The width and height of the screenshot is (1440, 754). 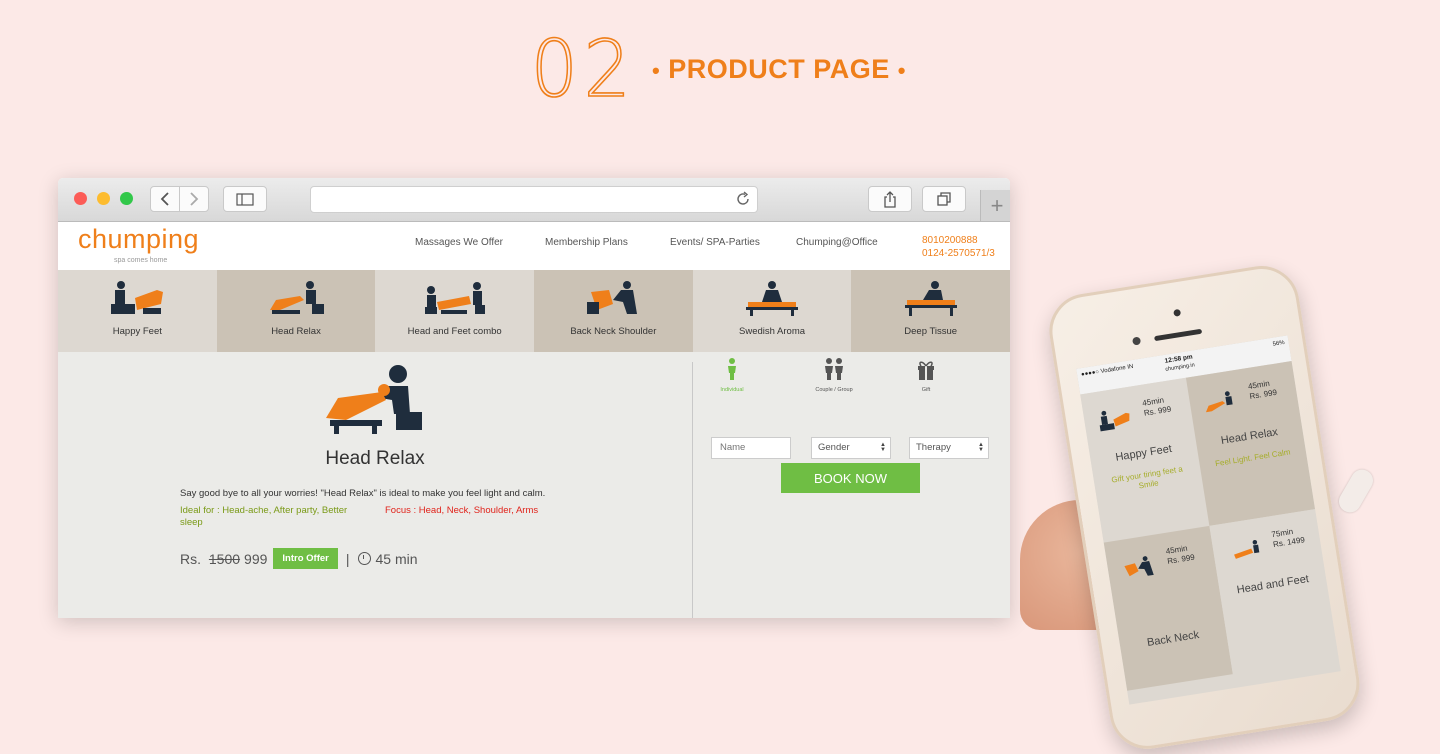 I want to click on select-arrows-icon: ▲ ▼, so click(x=883, y=447).